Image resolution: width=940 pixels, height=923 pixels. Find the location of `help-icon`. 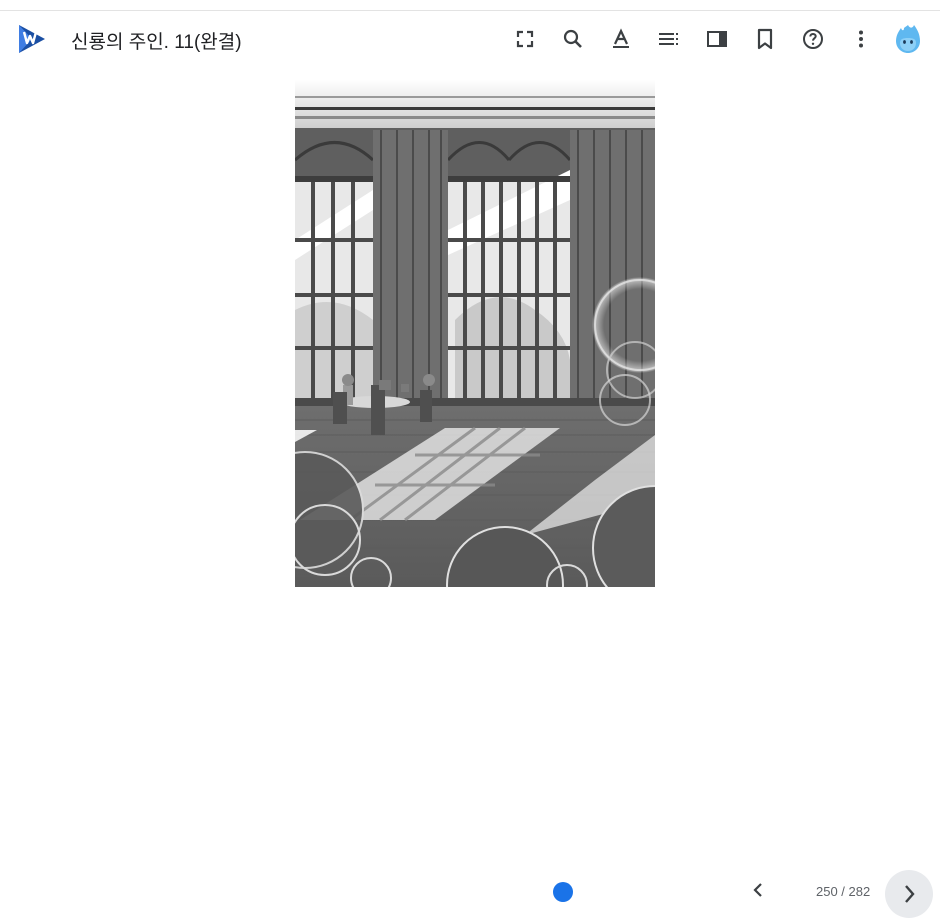

help-icon is located at coordinates (813, 39).